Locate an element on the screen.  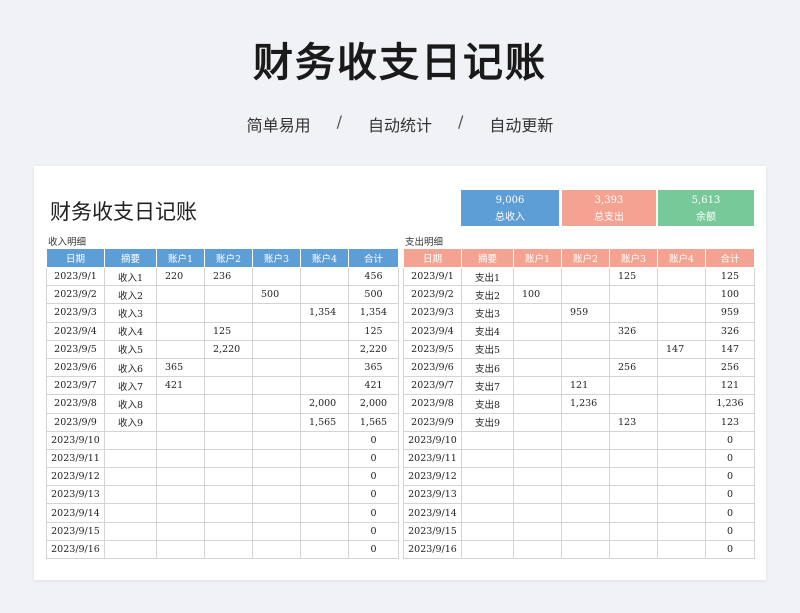
income-table-cell: 220 is located at coordinates (180, 276).